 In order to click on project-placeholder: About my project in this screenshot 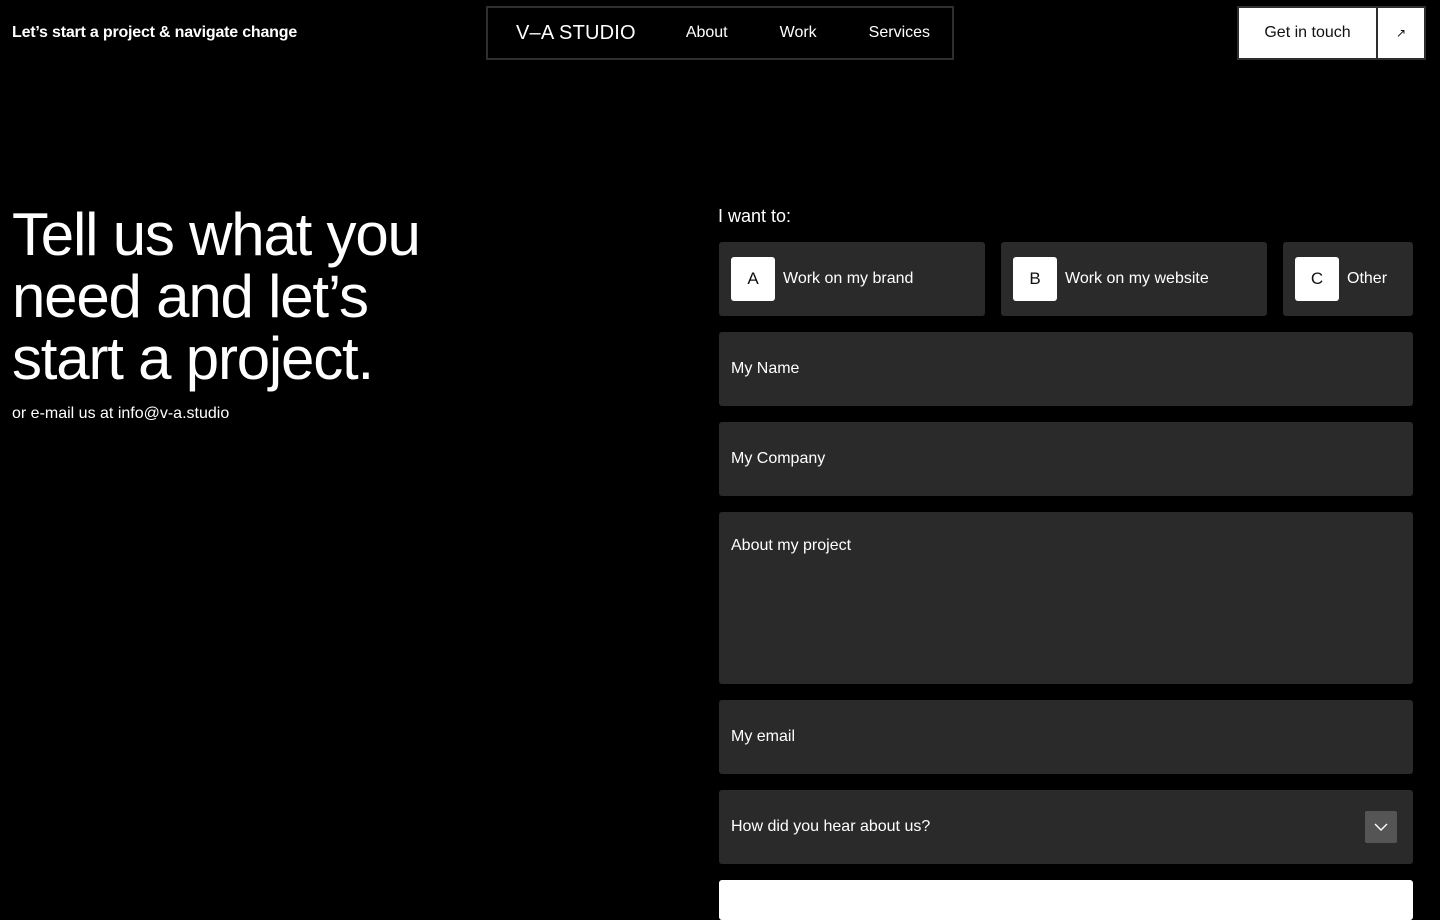, I will do `click(791, 545)`.